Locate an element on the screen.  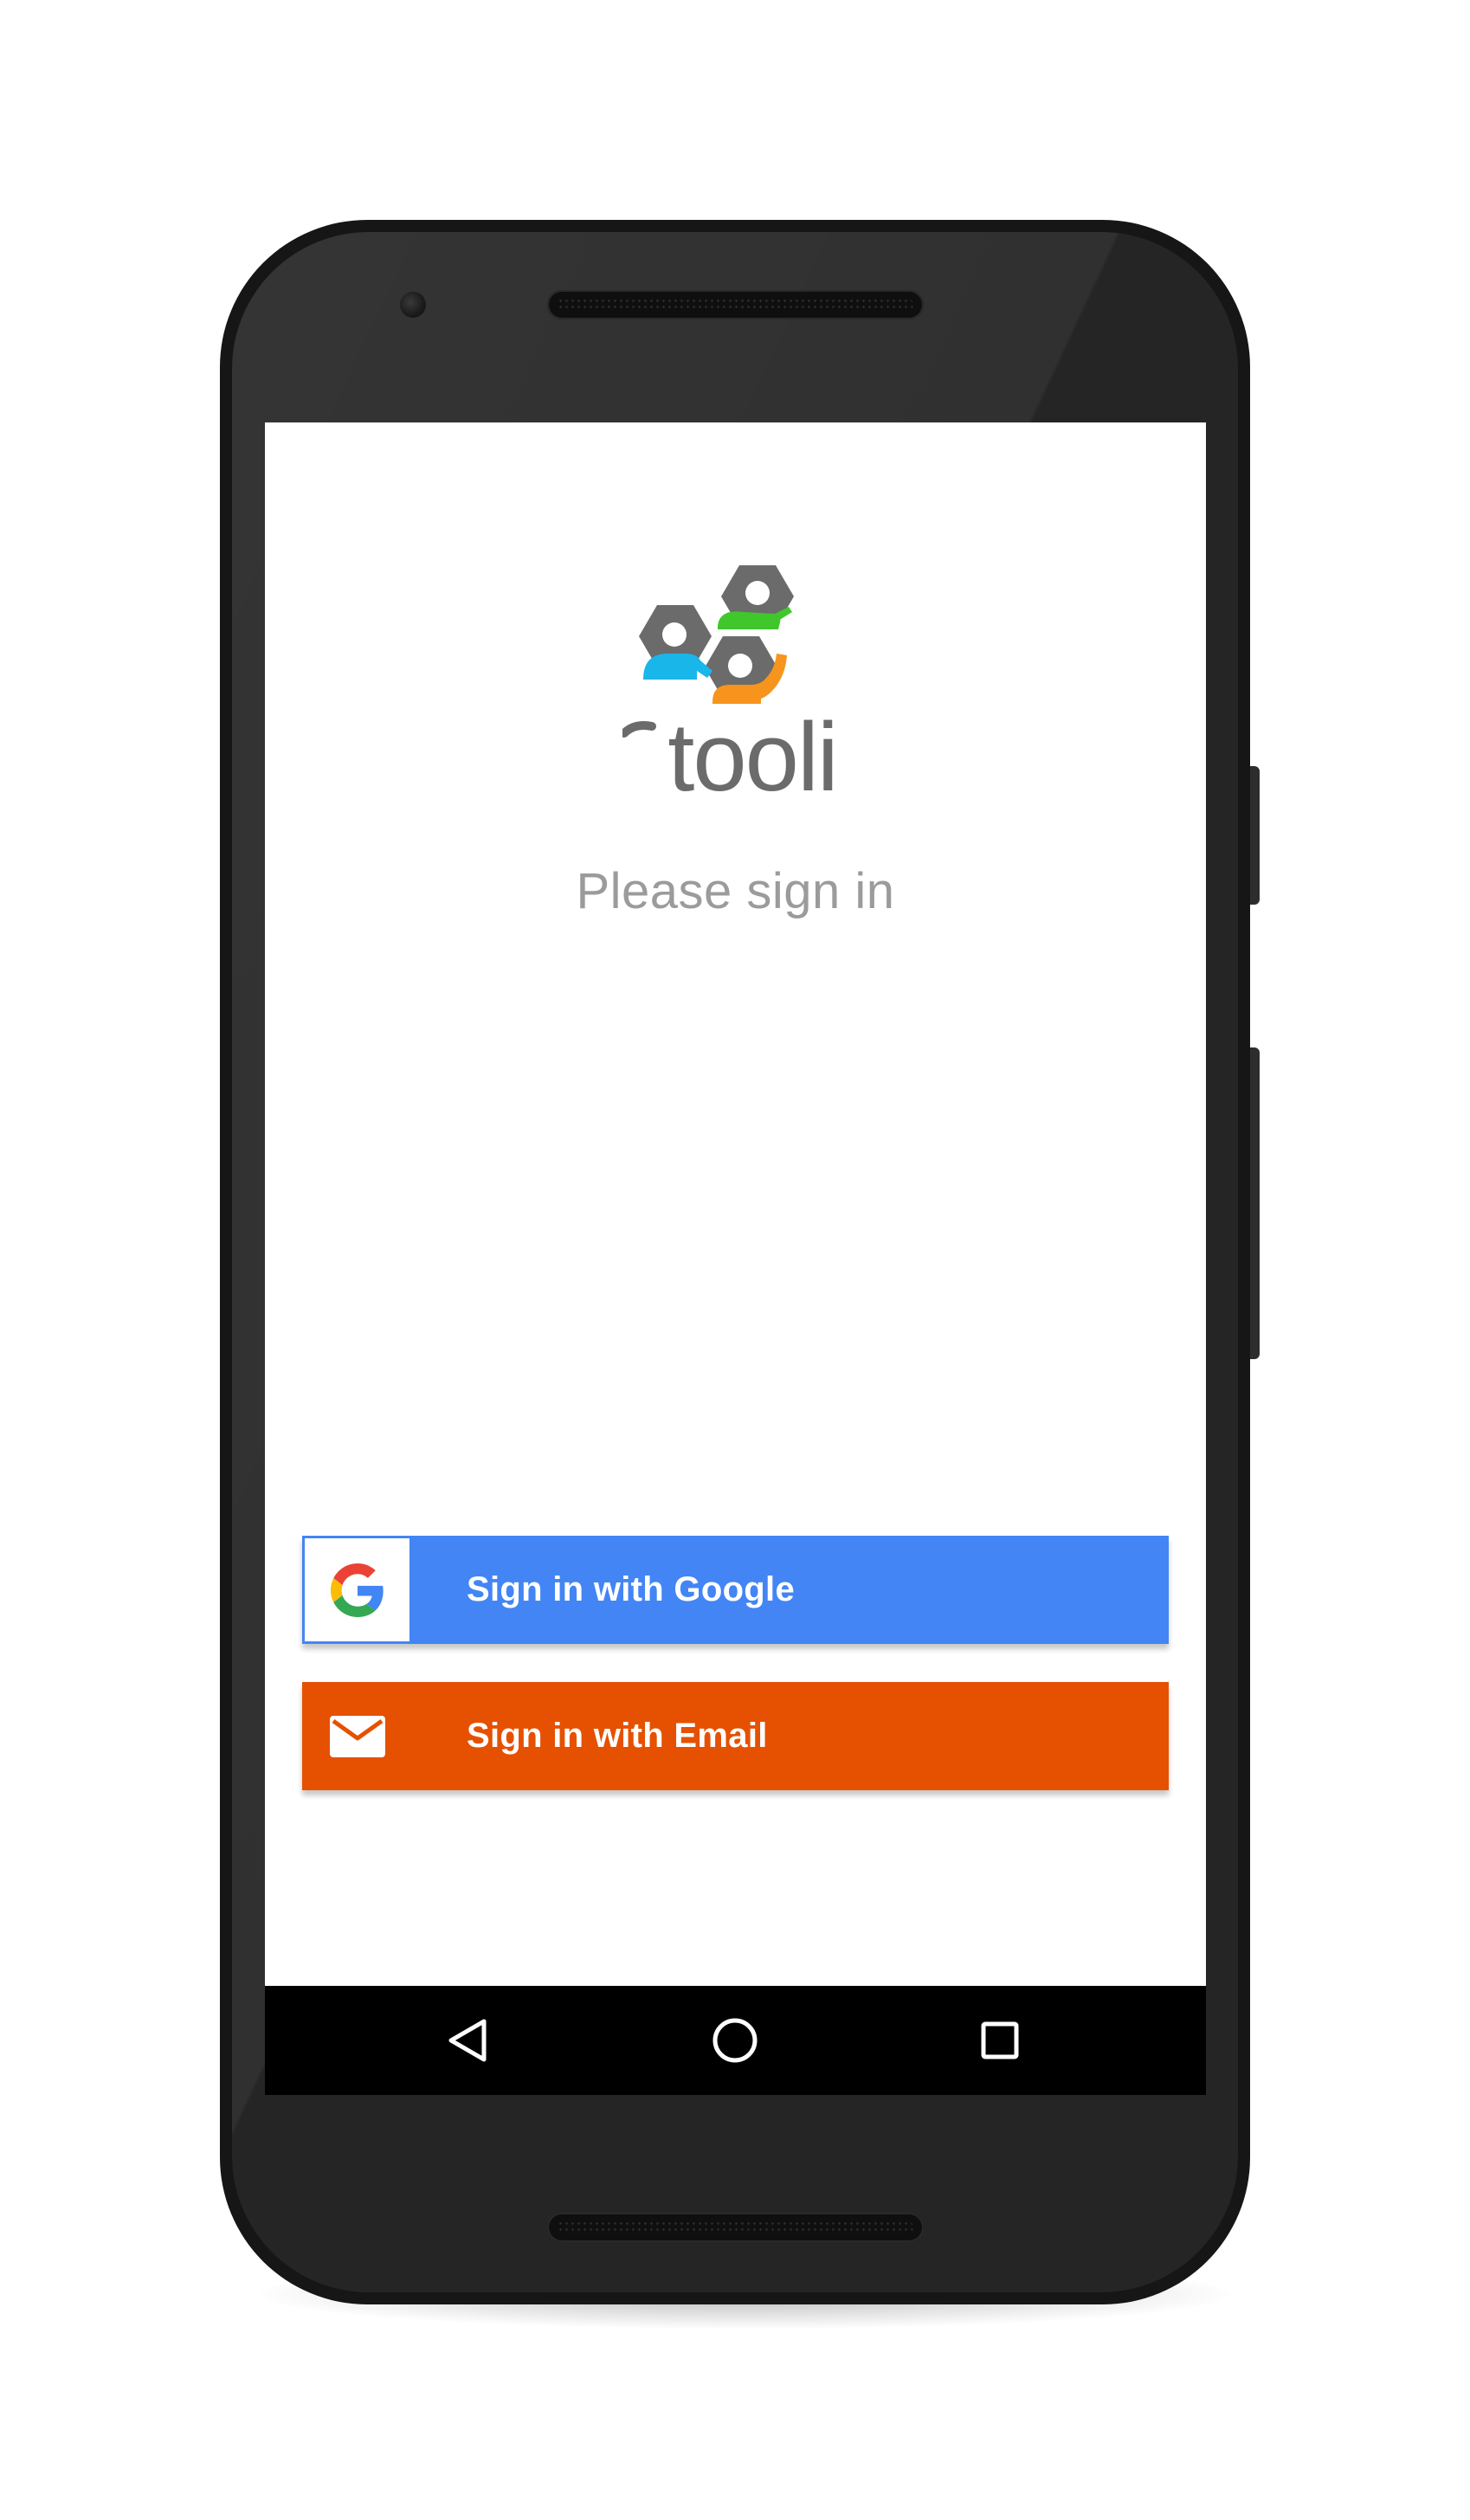
email-icon-box is located at coordinates (357, 1736).